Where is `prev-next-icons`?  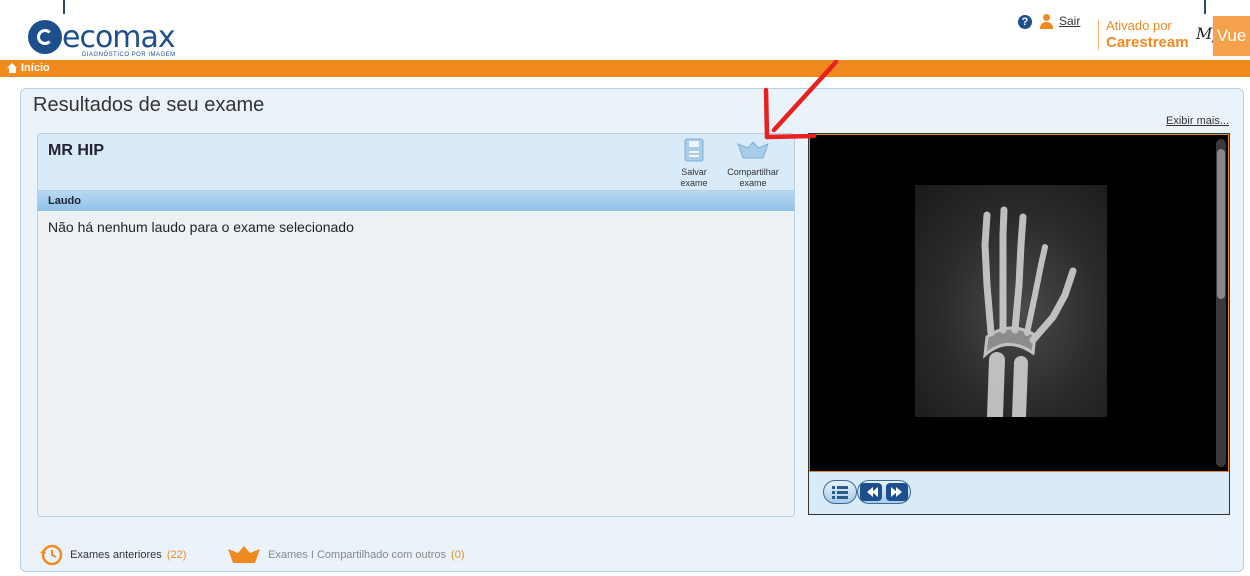 prev-next-icons is located at coordinates (884, 492).